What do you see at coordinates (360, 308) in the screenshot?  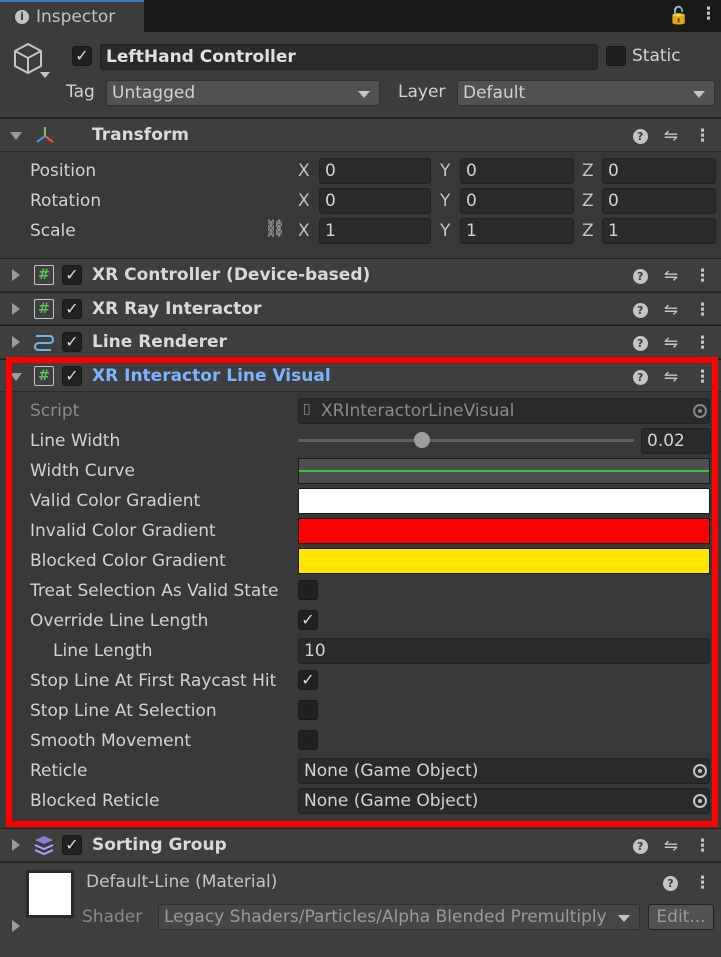 I see `xr-ray-interactor-header: # ✓ XR Ray Interactor ? ⇋ ⋮` at bounding box center [360, 308].